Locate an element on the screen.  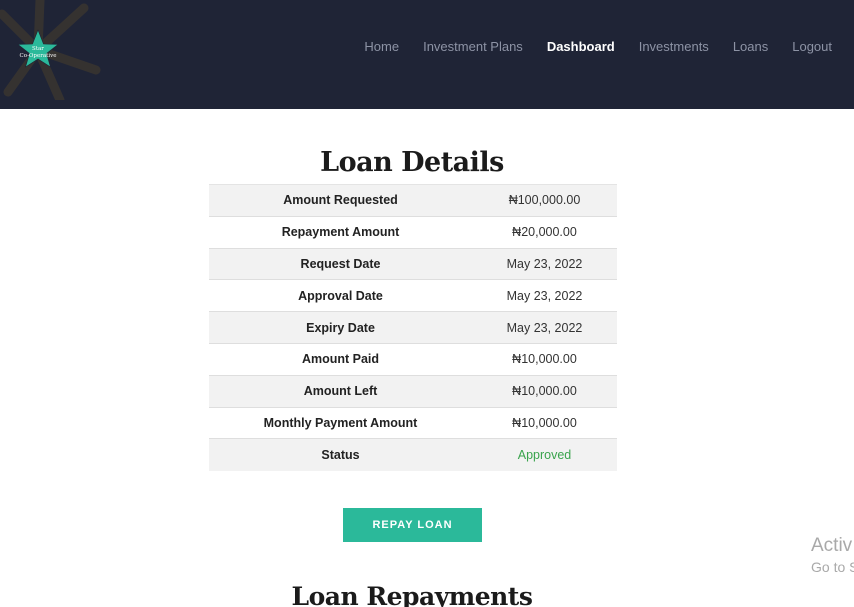
loan-repayments-title: Loan Repayments is located at coordinates (412, 594).